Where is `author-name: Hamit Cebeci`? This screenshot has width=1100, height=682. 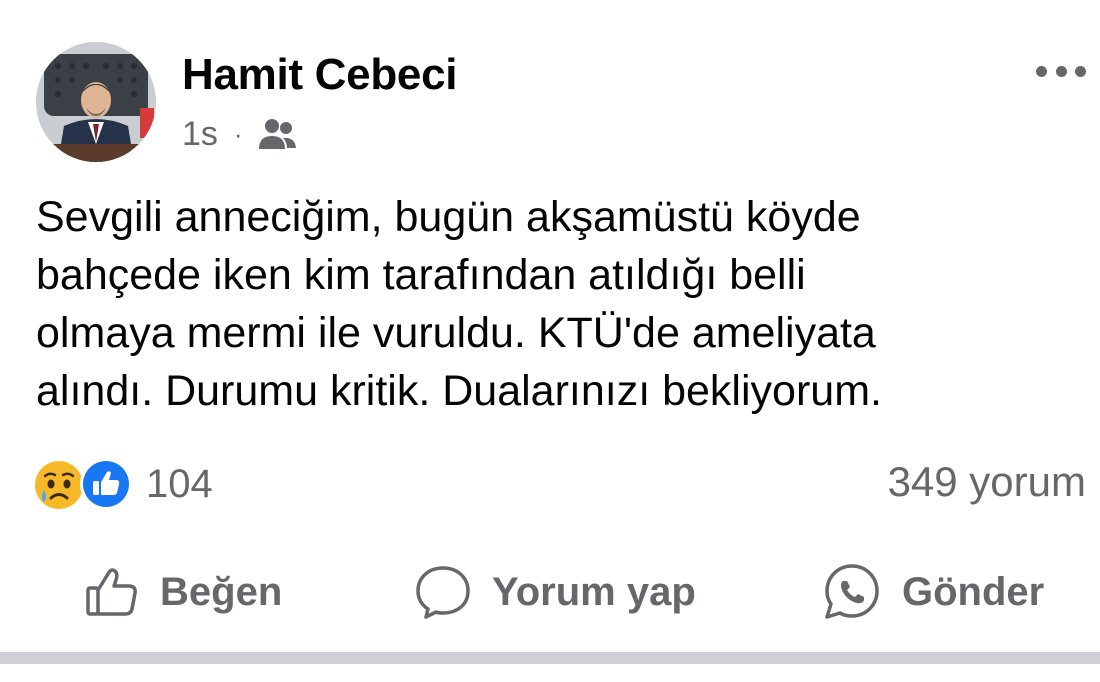
author-name: Hamit Cebeci is located at coordinates (319, 75).